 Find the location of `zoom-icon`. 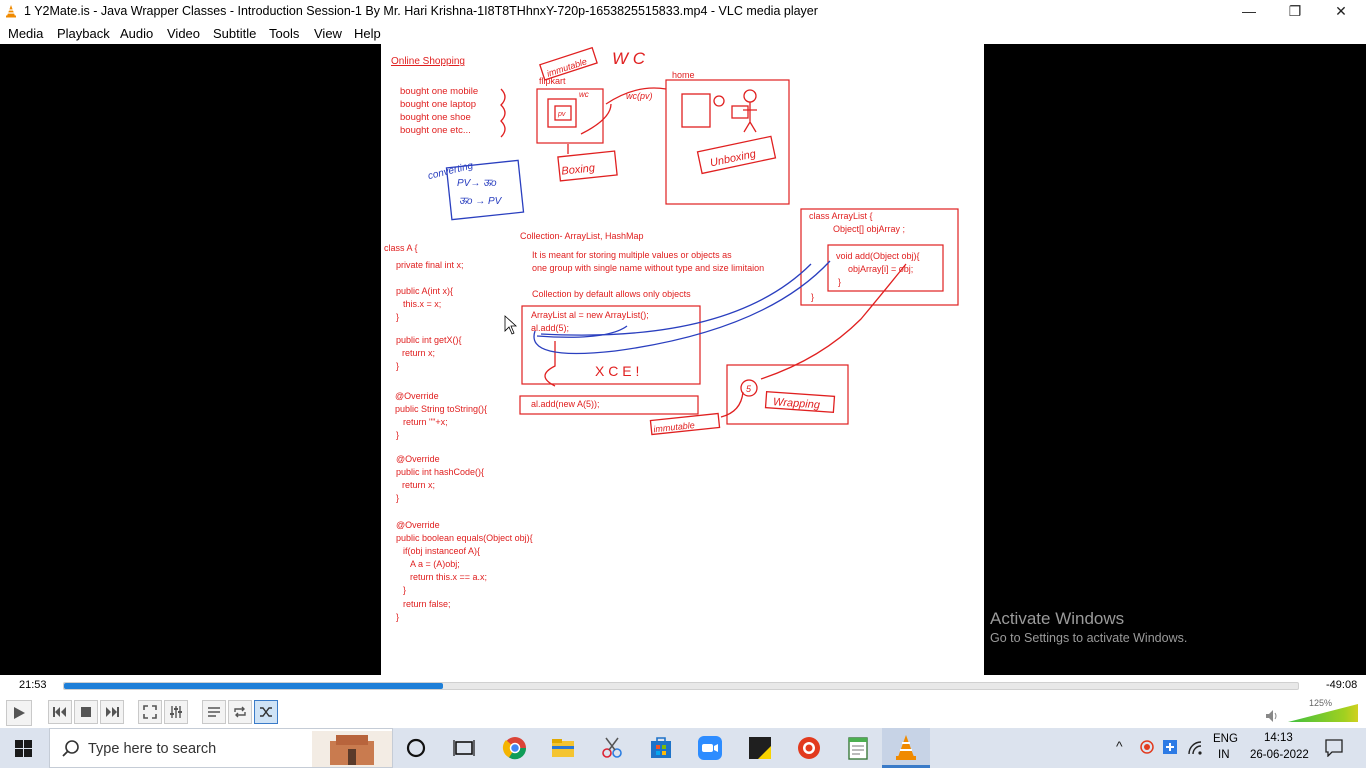

zoom-icon is located at coordinates (710, 748).